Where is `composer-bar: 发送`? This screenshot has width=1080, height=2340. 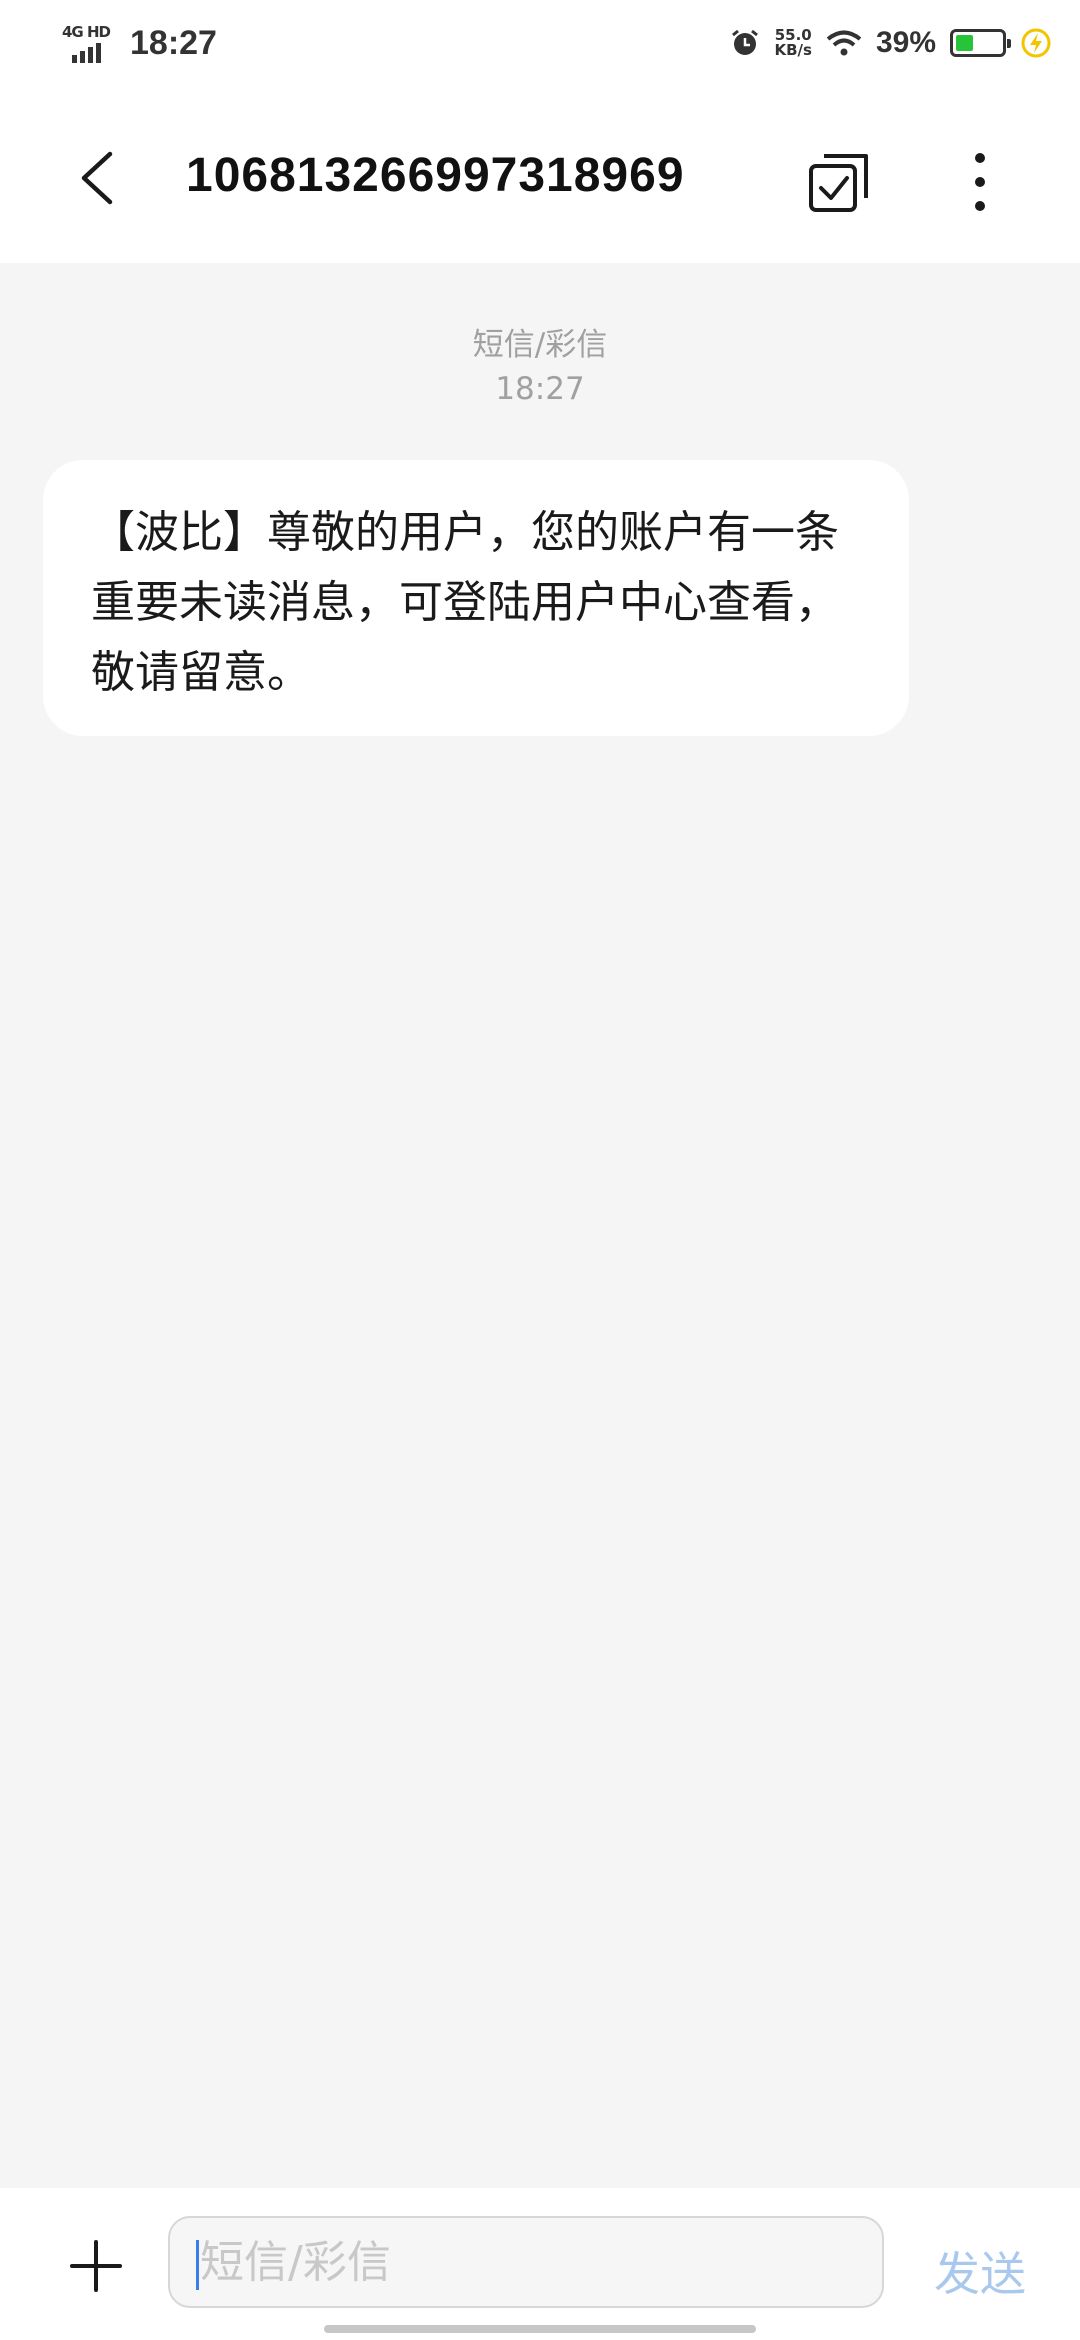
composer-bar: 发送 is located at coordinates (540, 2264).